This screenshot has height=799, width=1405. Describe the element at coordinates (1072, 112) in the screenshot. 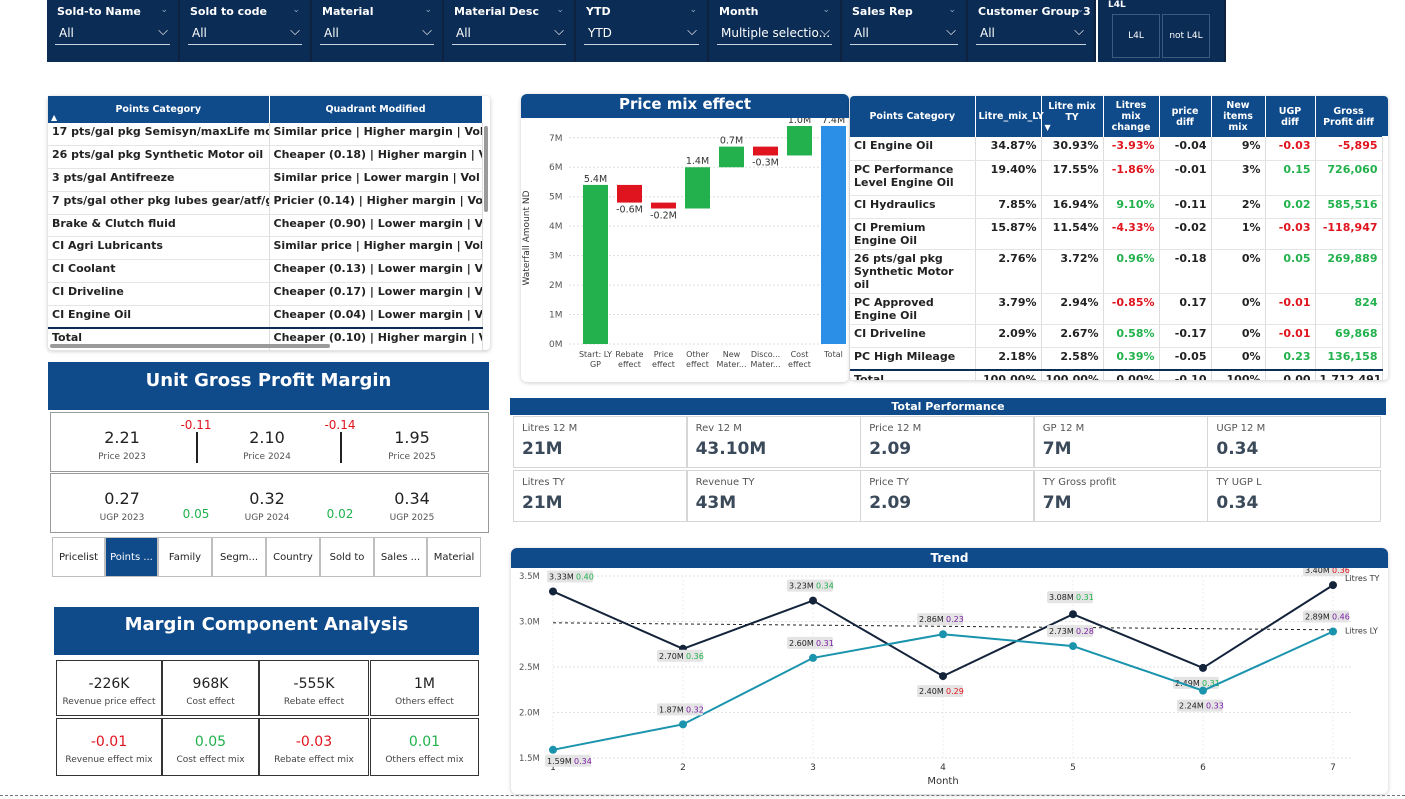

I see `col-label: Litre mix TY` at that location.